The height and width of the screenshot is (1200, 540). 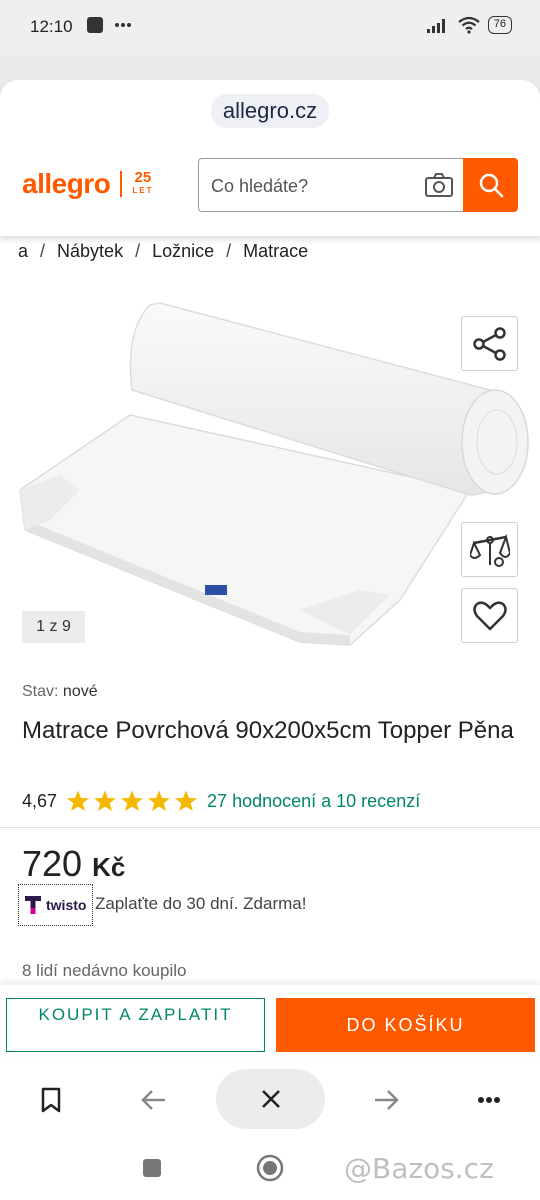 I want to click on condition-value: nové, so click(x=80, y=691).